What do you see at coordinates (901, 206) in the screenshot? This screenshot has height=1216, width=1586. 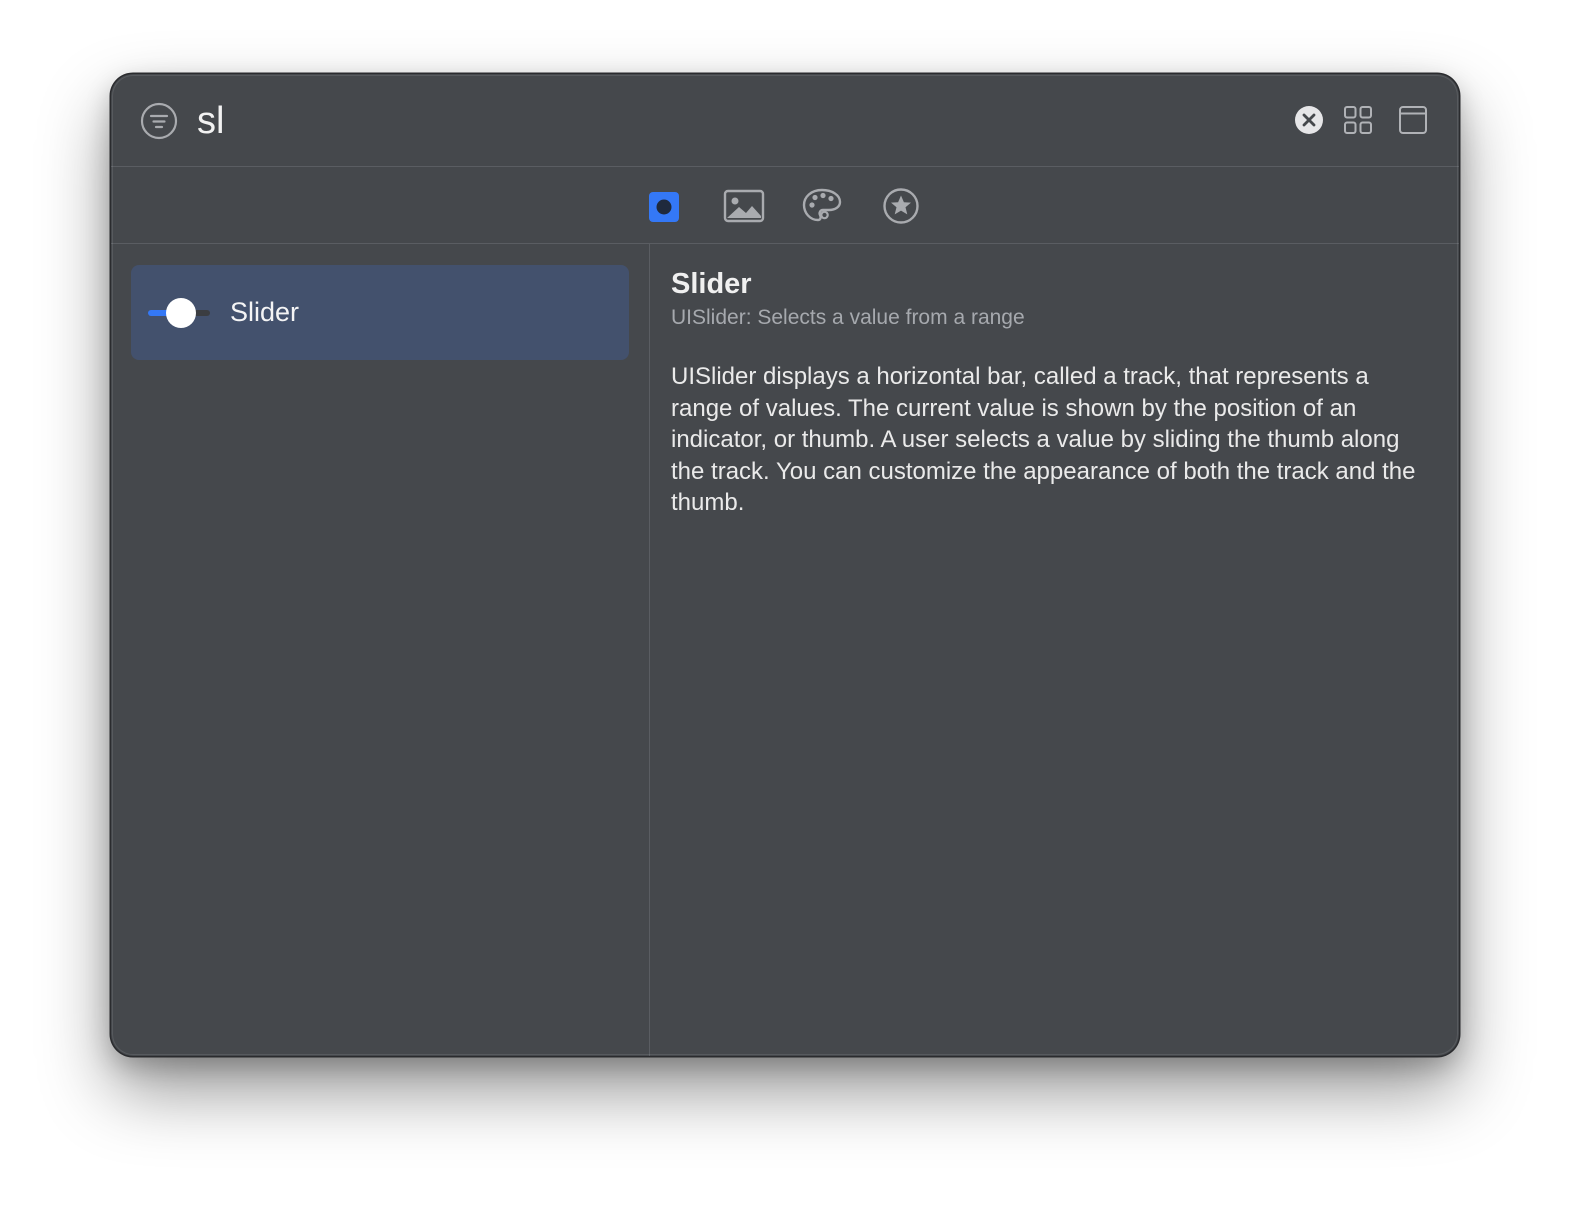 I see `star-icon` at bounding box center [901, 206].